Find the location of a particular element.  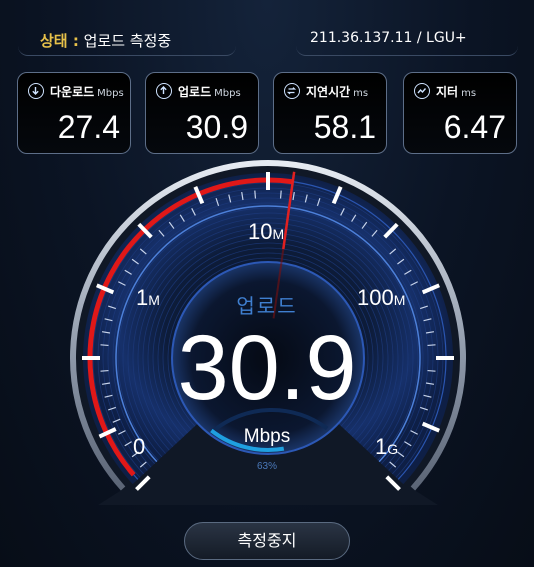

scale-label-0: 0 is located at coordinates (139, 446).